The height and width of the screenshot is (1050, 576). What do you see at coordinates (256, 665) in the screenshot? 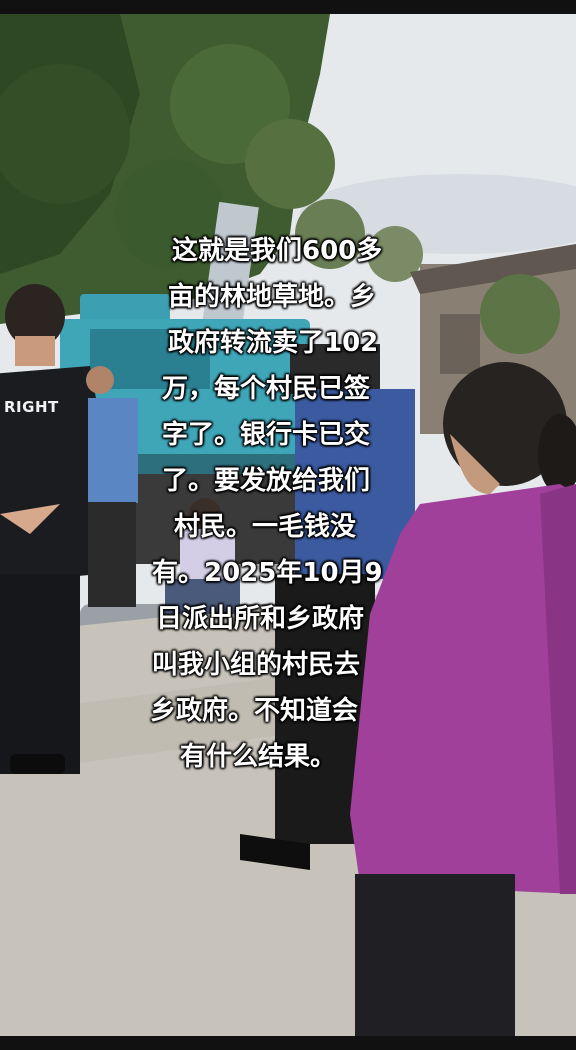
I see `caption-line: 叫我小组的村民去` at bounding box center [256, 665].